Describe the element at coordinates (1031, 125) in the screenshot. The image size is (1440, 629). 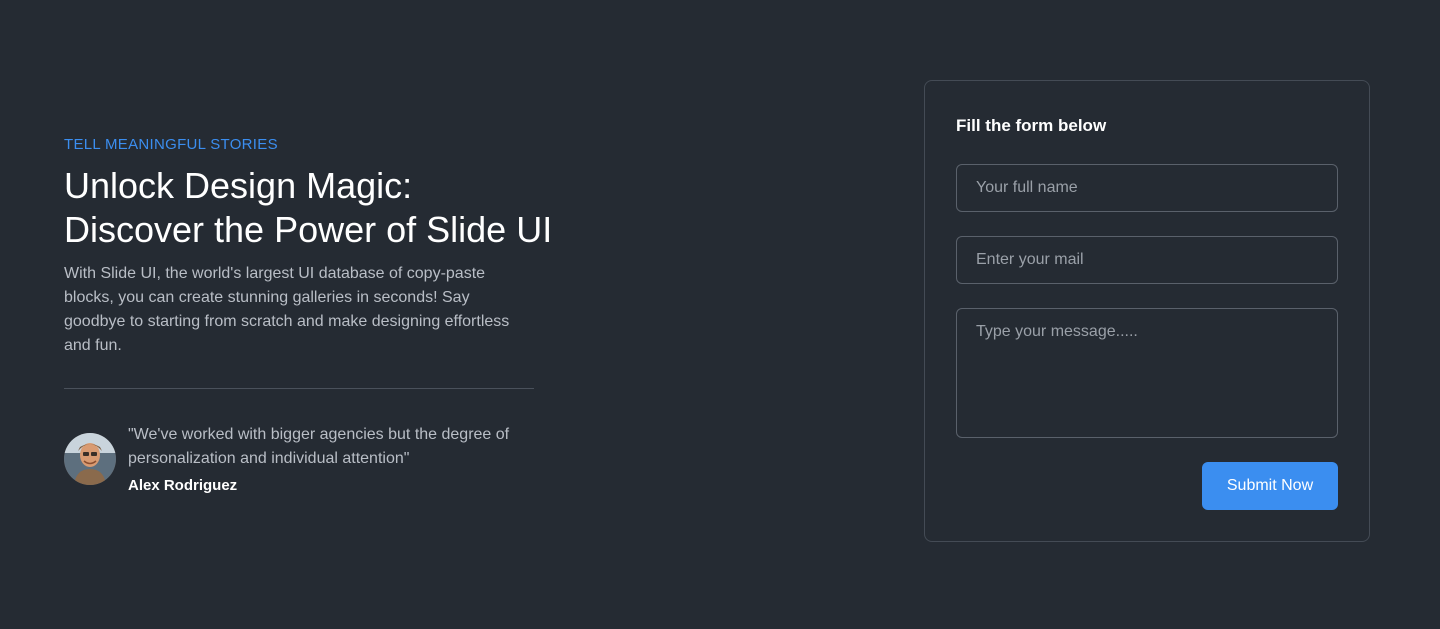
I see `form-title: Fill the form below` at that location.